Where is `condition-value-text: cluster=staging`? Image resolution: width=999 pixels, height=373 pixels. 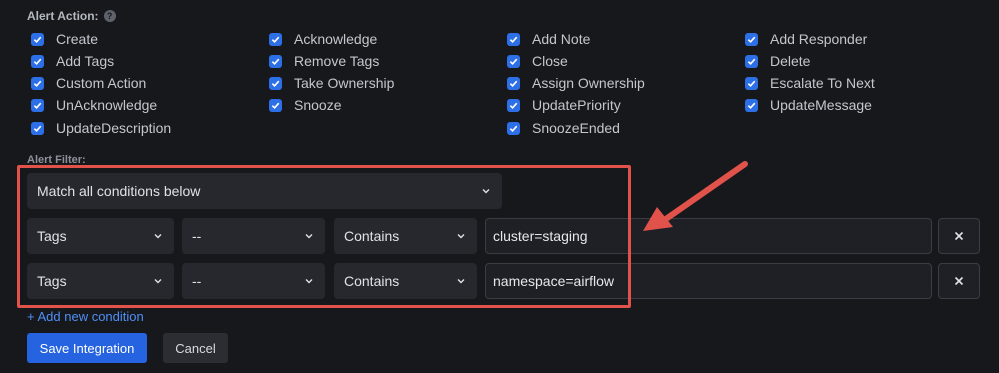
condition-value-text: cluster=staging is located at coordinates (540, 236).